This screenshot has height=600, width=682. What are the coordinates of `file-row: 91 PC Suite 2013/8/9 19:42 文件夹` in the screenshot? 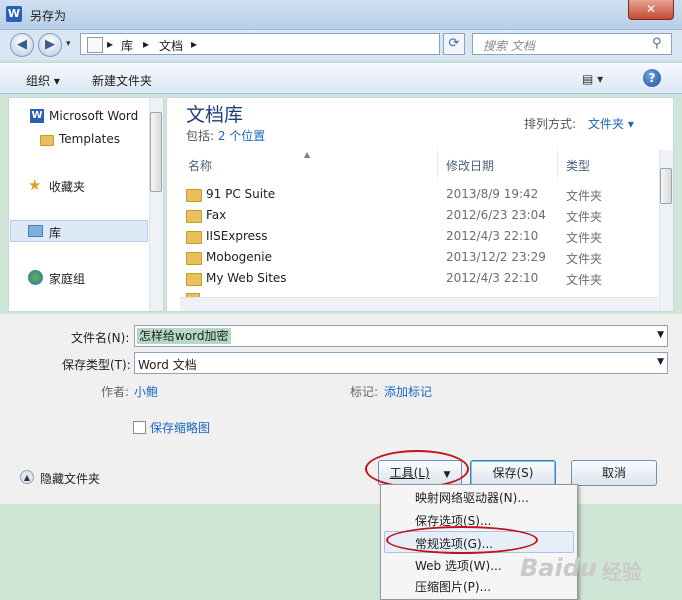 It's located at (419, 194).